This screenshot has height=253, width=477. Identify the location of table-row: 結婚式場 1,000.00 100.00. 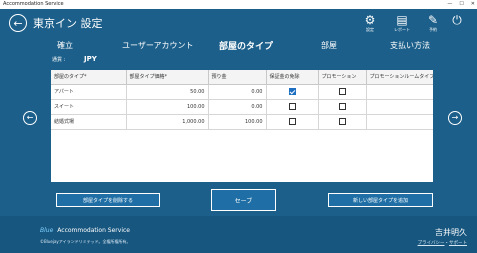
(242, 122).